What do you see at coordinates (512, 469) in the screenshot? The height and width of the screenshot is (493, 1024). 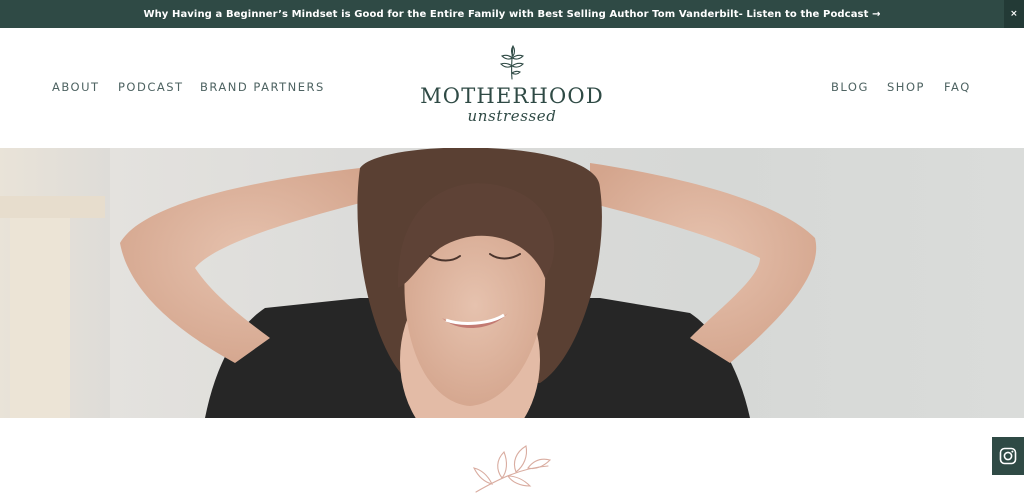 I see `leaf-branch-icon` at bounding box center [512, 469].